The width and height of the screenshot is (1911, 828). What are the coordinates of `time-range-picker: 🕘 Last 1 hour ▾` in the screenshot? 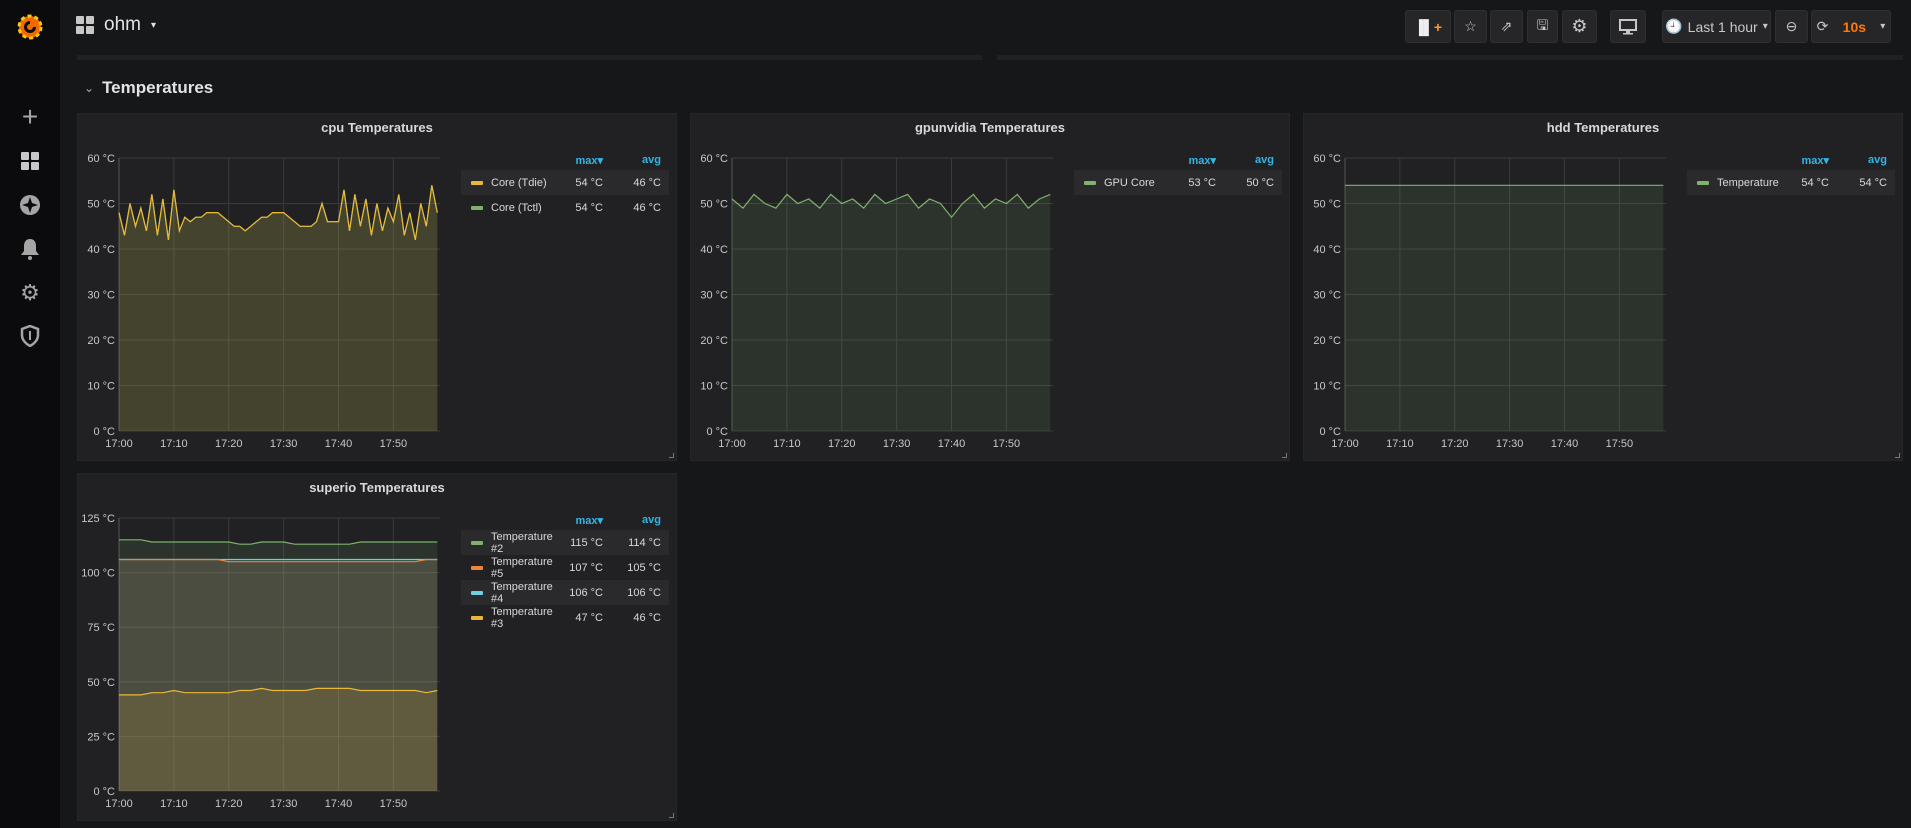 It's located at (1716, 26).